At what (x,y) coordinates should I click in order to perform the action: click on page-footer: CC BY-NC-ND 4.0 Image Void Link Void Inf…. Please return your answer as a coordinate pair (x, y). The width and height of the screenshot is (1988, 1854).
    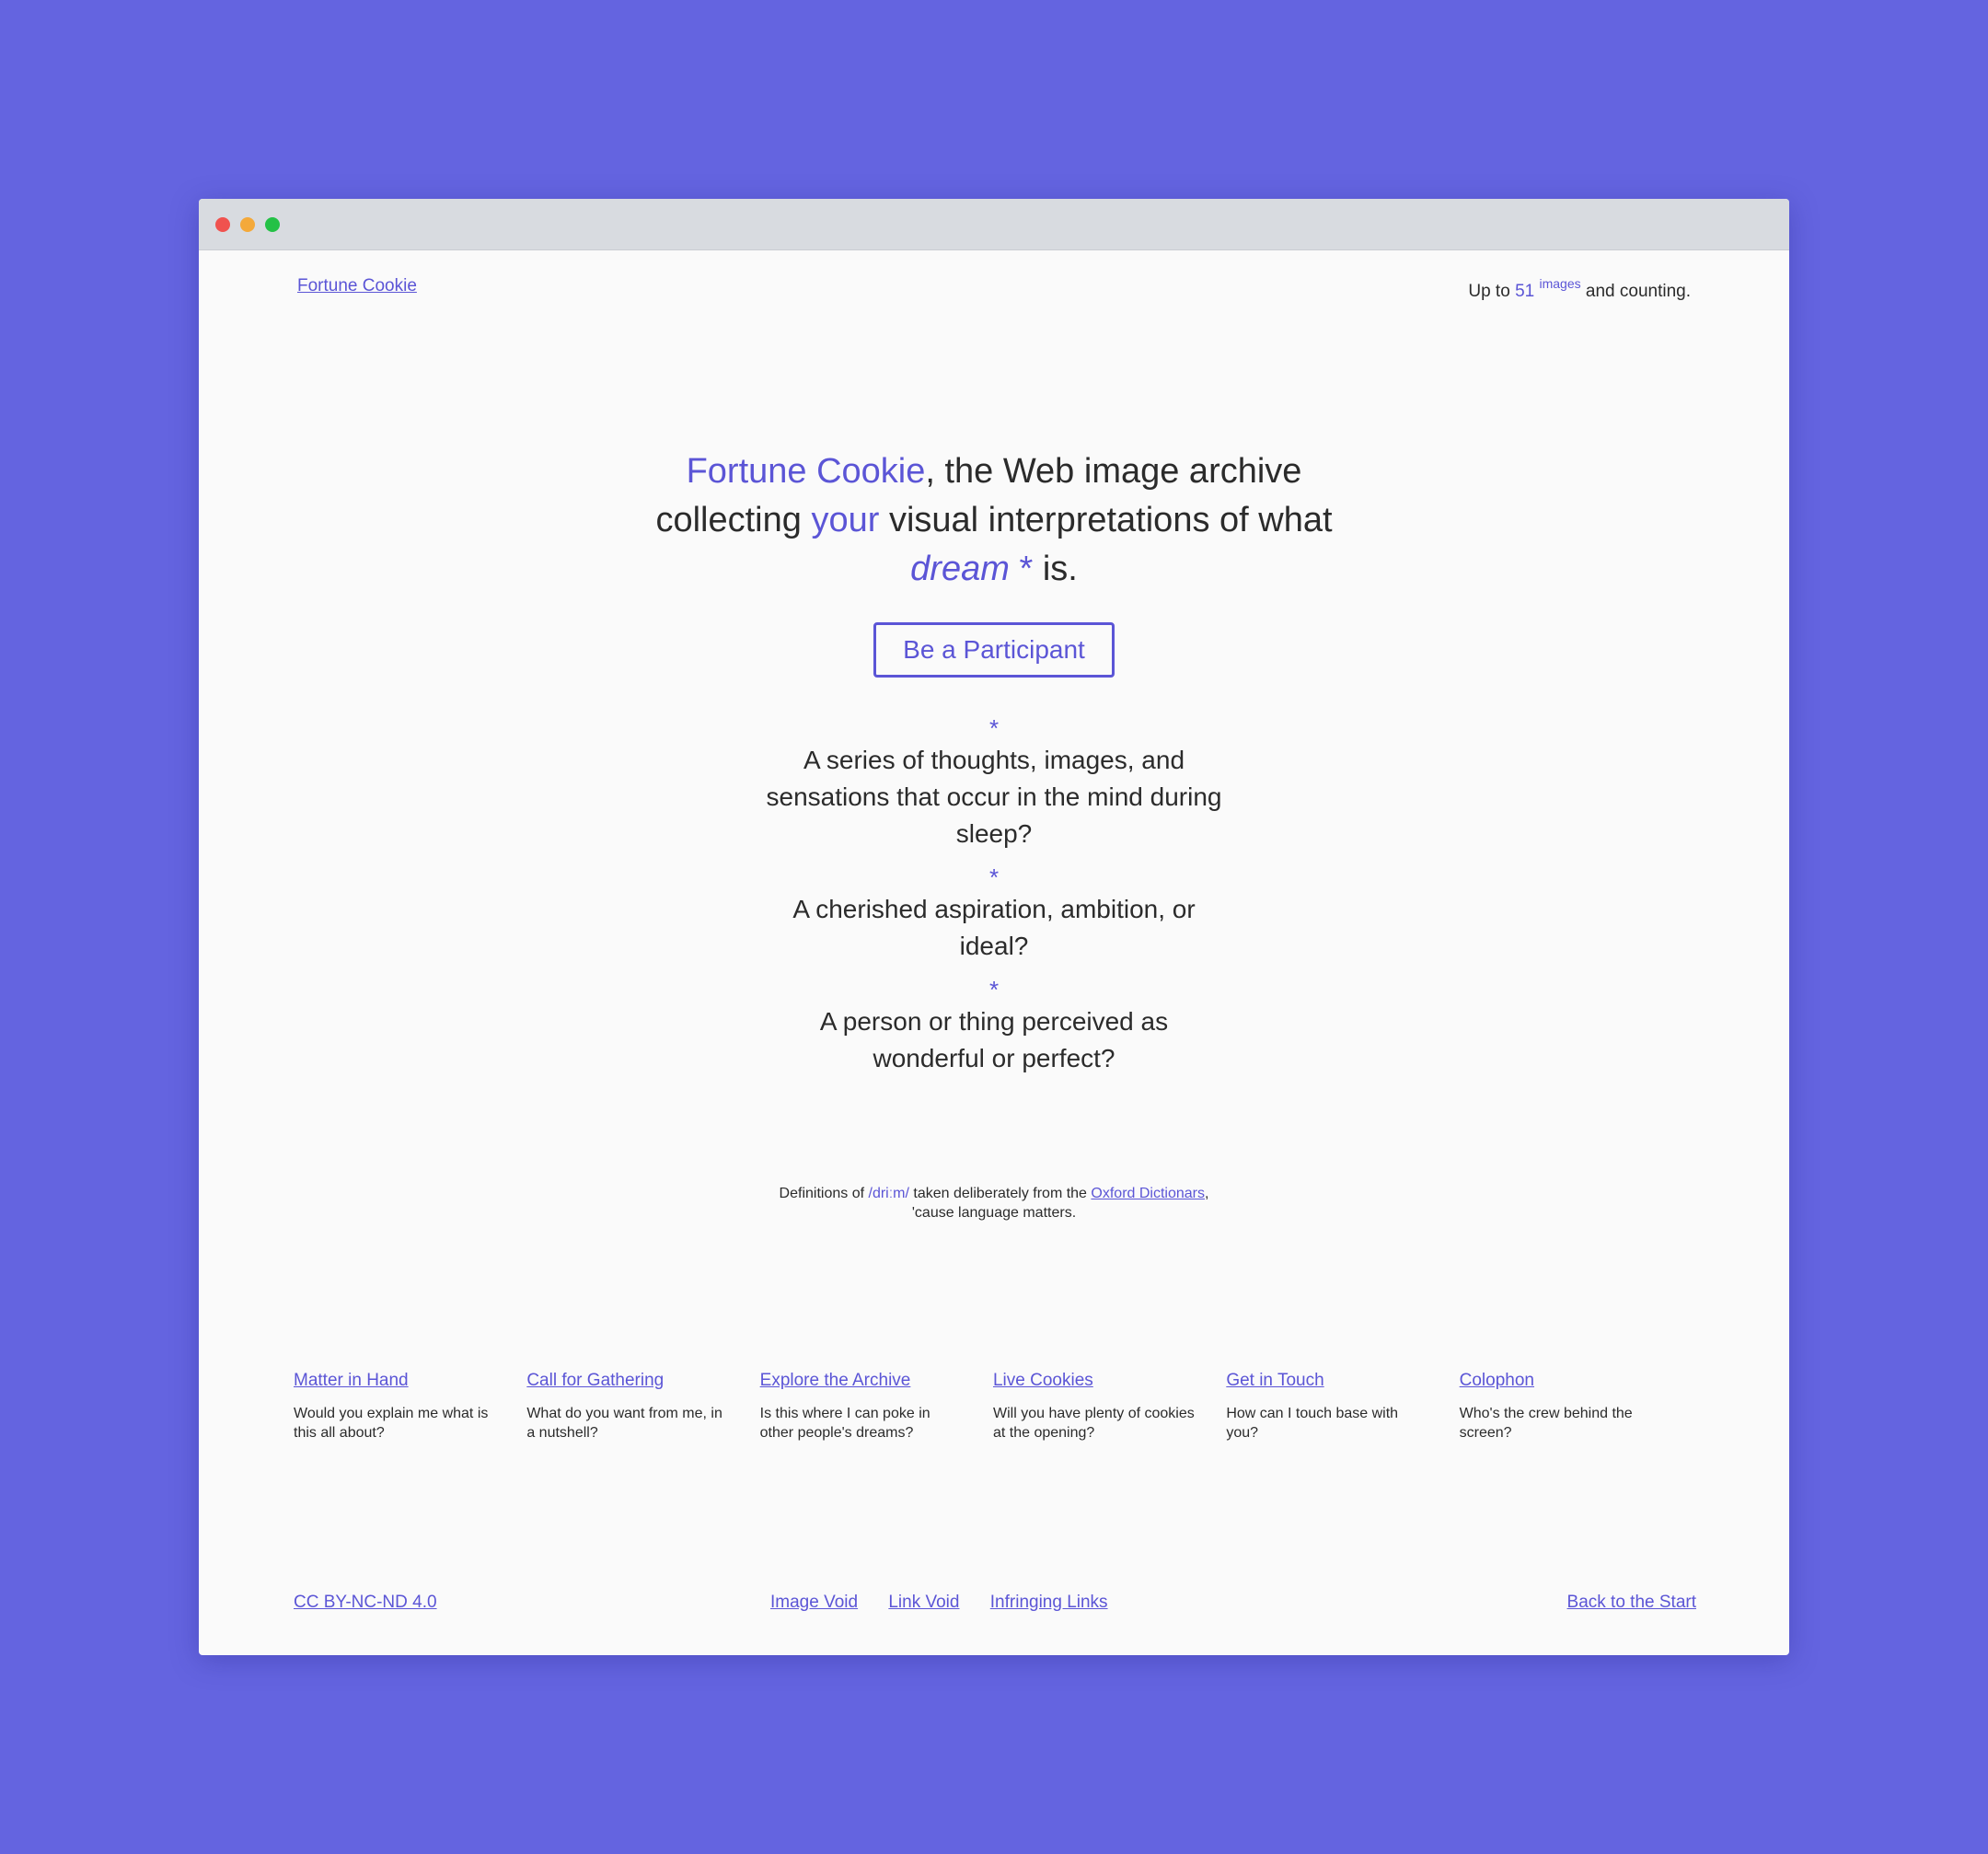
    Looking at the image, I should click on (995, 1604).